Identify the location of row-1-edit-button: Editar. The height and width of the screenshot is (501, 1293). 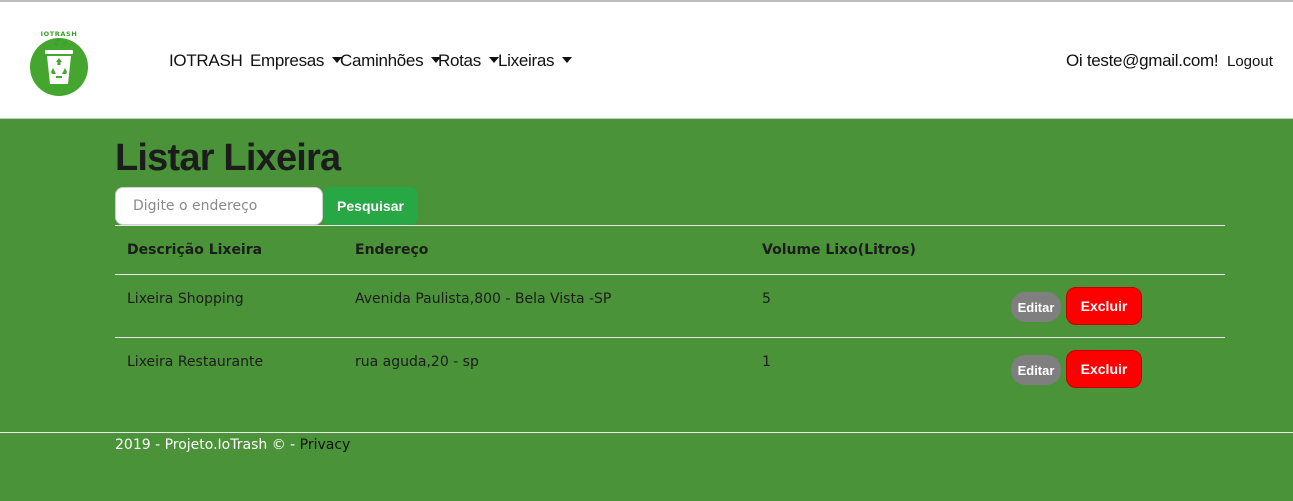
(1036, 307).